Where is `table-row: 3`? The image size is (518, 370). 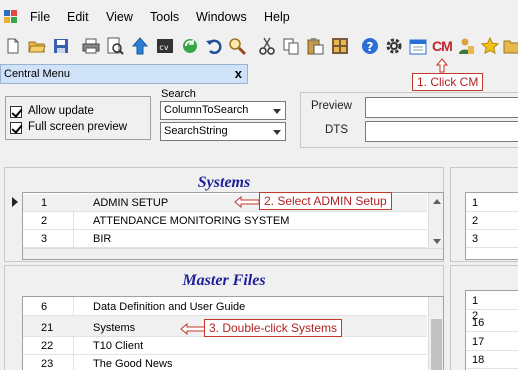
table-row: 3 is located at coordinates (492, 239).